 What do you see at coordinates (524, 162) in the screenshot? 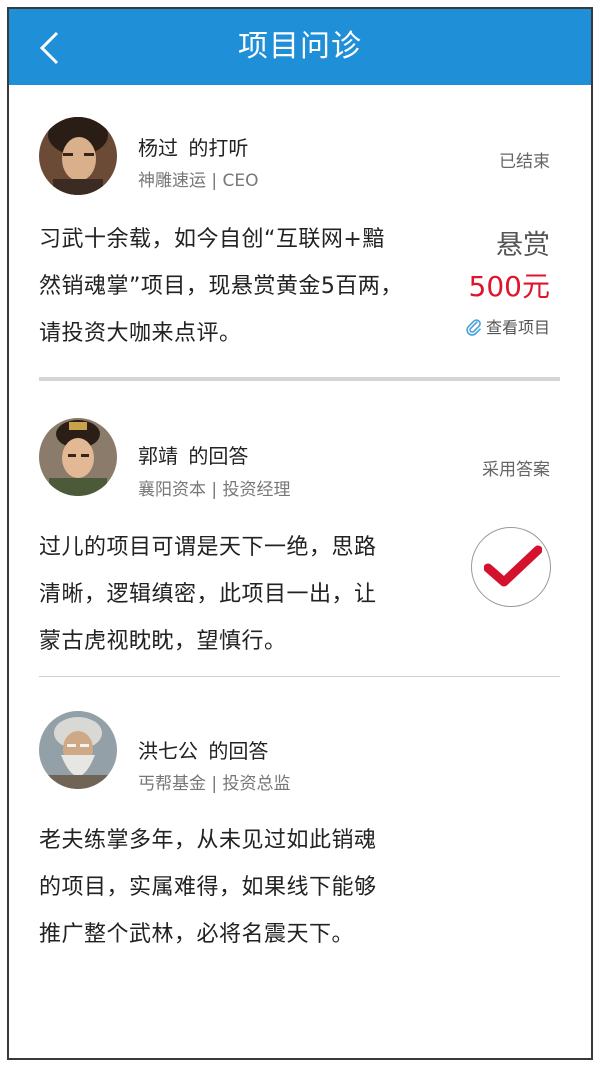
I see `status-label: 已结束` at bounding box center [524, 162].